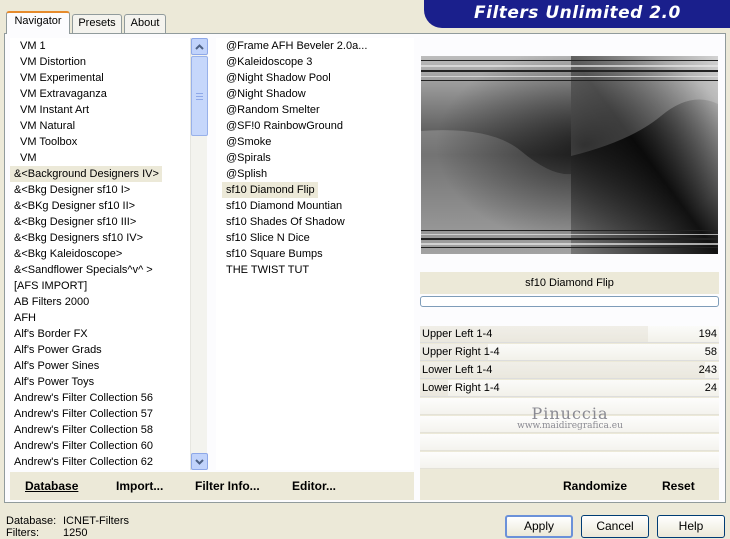 Image resolution: width=730 pixels, height=539 pixels. Describe the element at coordinates (461, 352) in the screenshot. I see `slider-label: Upper Right 1-4` at that location.